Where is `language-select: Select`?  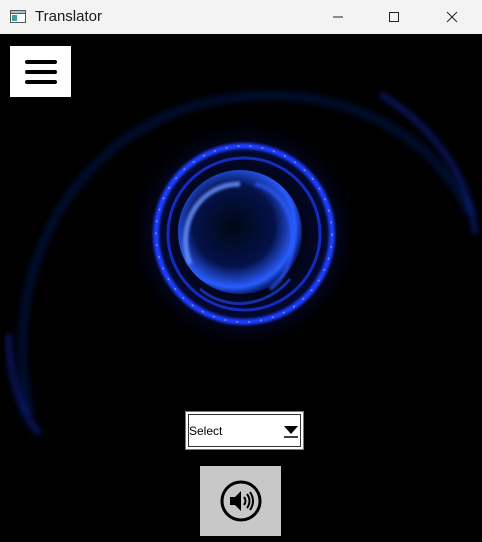
language-select: Select is located at coordinates (244, 430).